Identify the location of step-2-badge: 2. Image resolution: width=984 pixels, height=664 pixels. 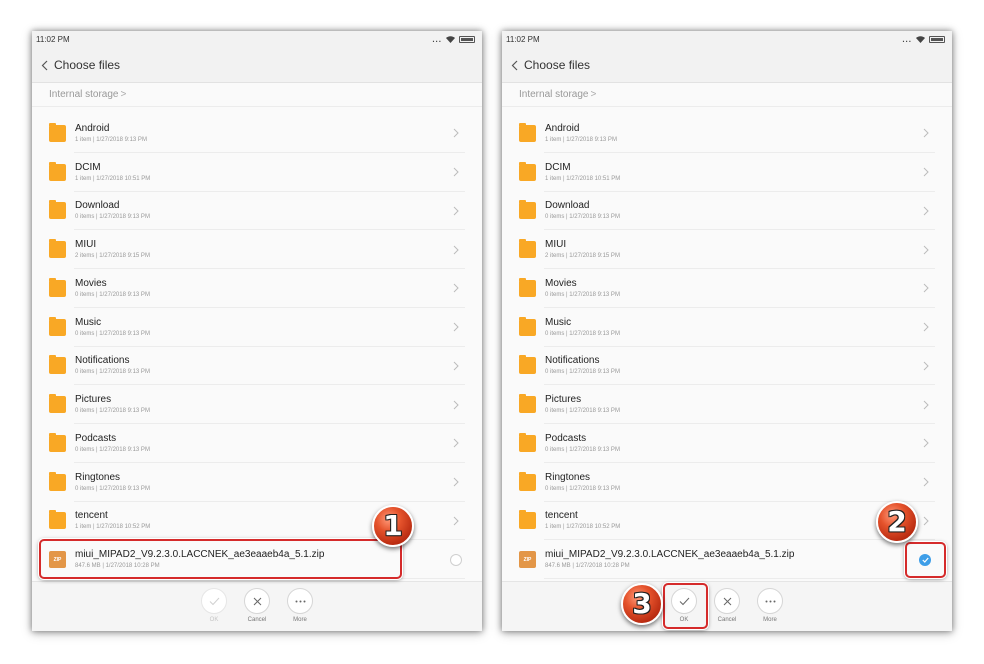
(897, 522).